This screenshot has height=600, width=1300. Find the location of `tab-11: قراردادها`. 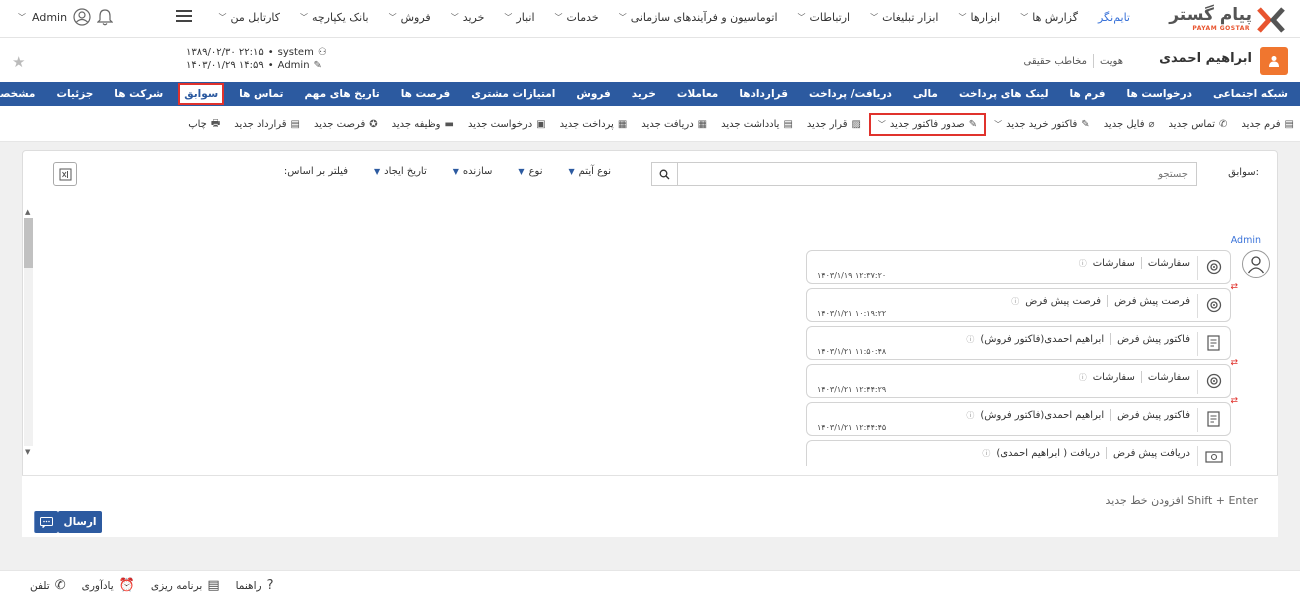

tab-11: قراردادها is located at coordinates (763, 94).